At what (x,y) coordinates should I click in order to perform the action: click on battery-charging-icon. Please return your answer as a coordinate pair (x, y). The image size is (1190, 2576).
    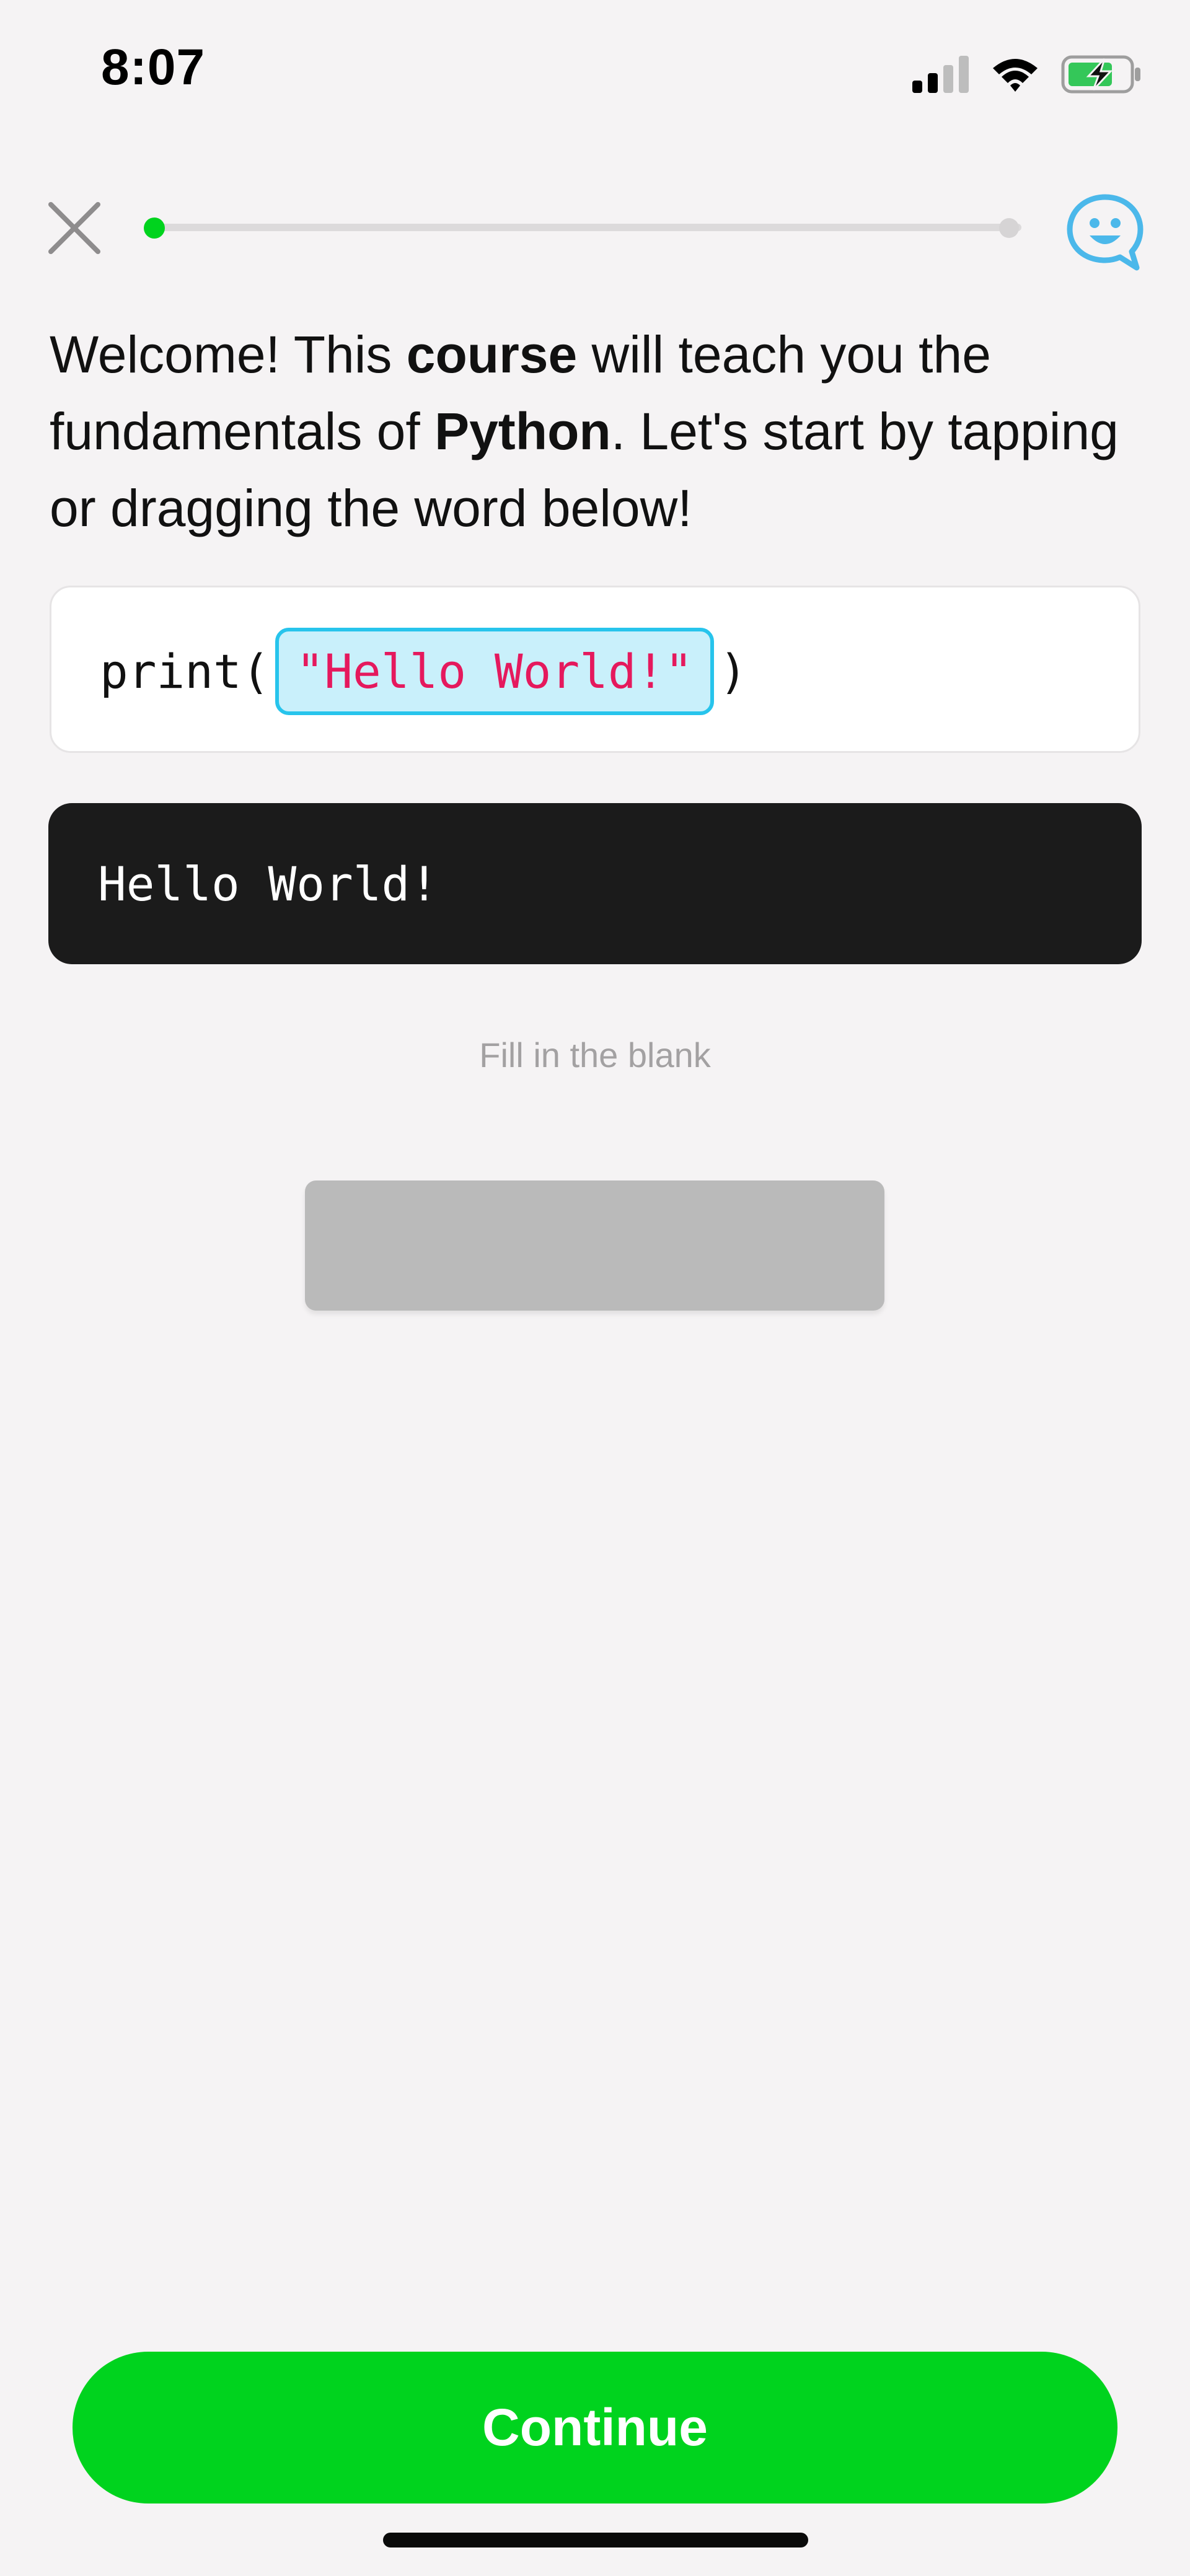
    Looking at the image, I should click on (1100, 75).